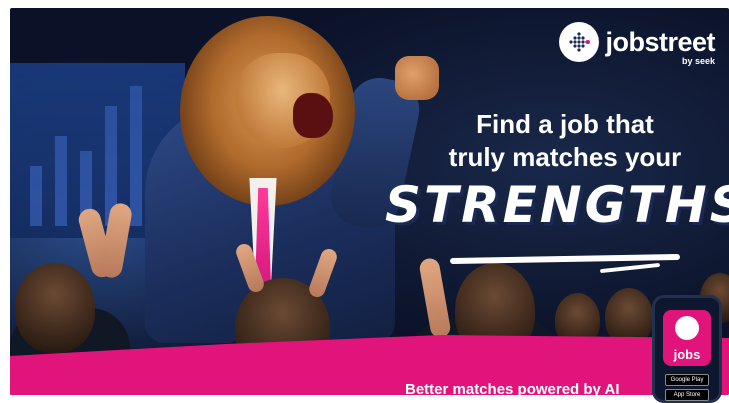 The image size is (729, 403). I want to click on phone-mockup: jobs Google Play App Store, so click(687, 349).